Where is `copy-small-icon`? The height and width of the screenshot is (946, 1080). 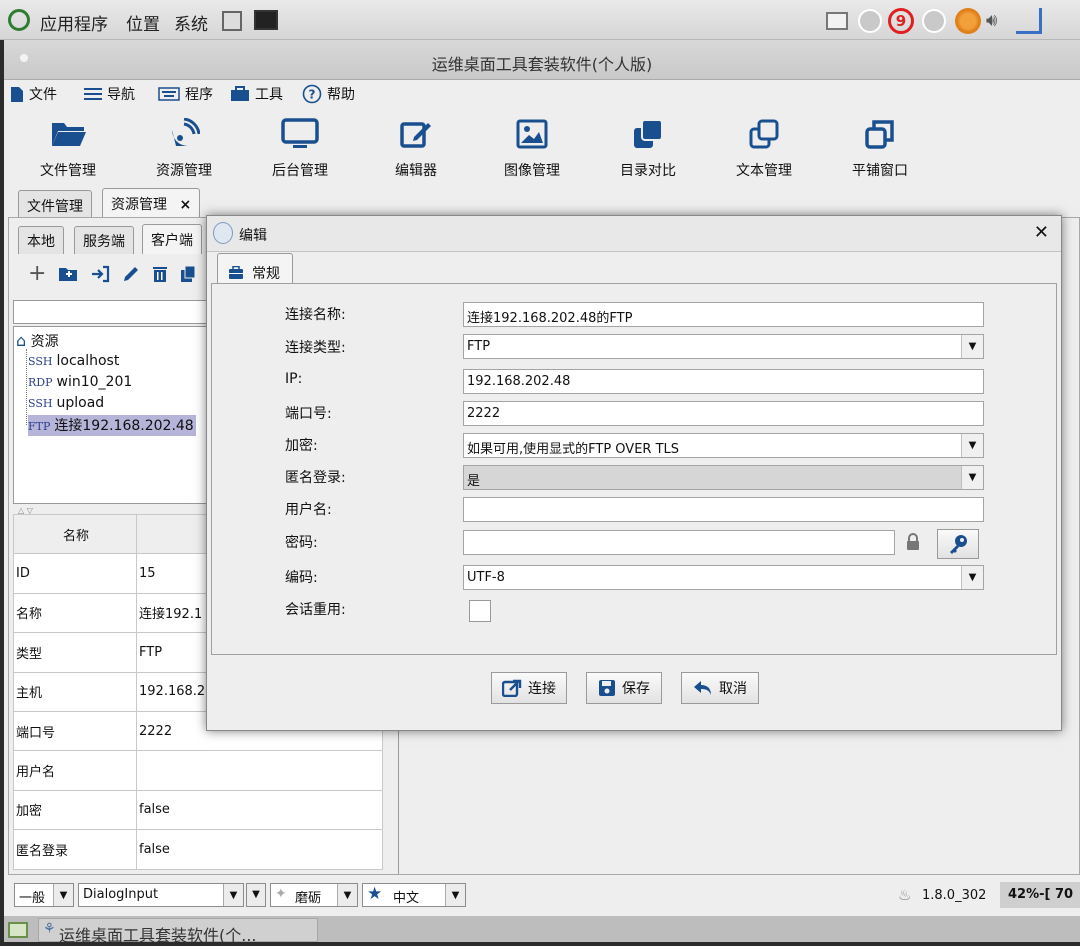
copy-small-icon is located at coordinates (188, 274).